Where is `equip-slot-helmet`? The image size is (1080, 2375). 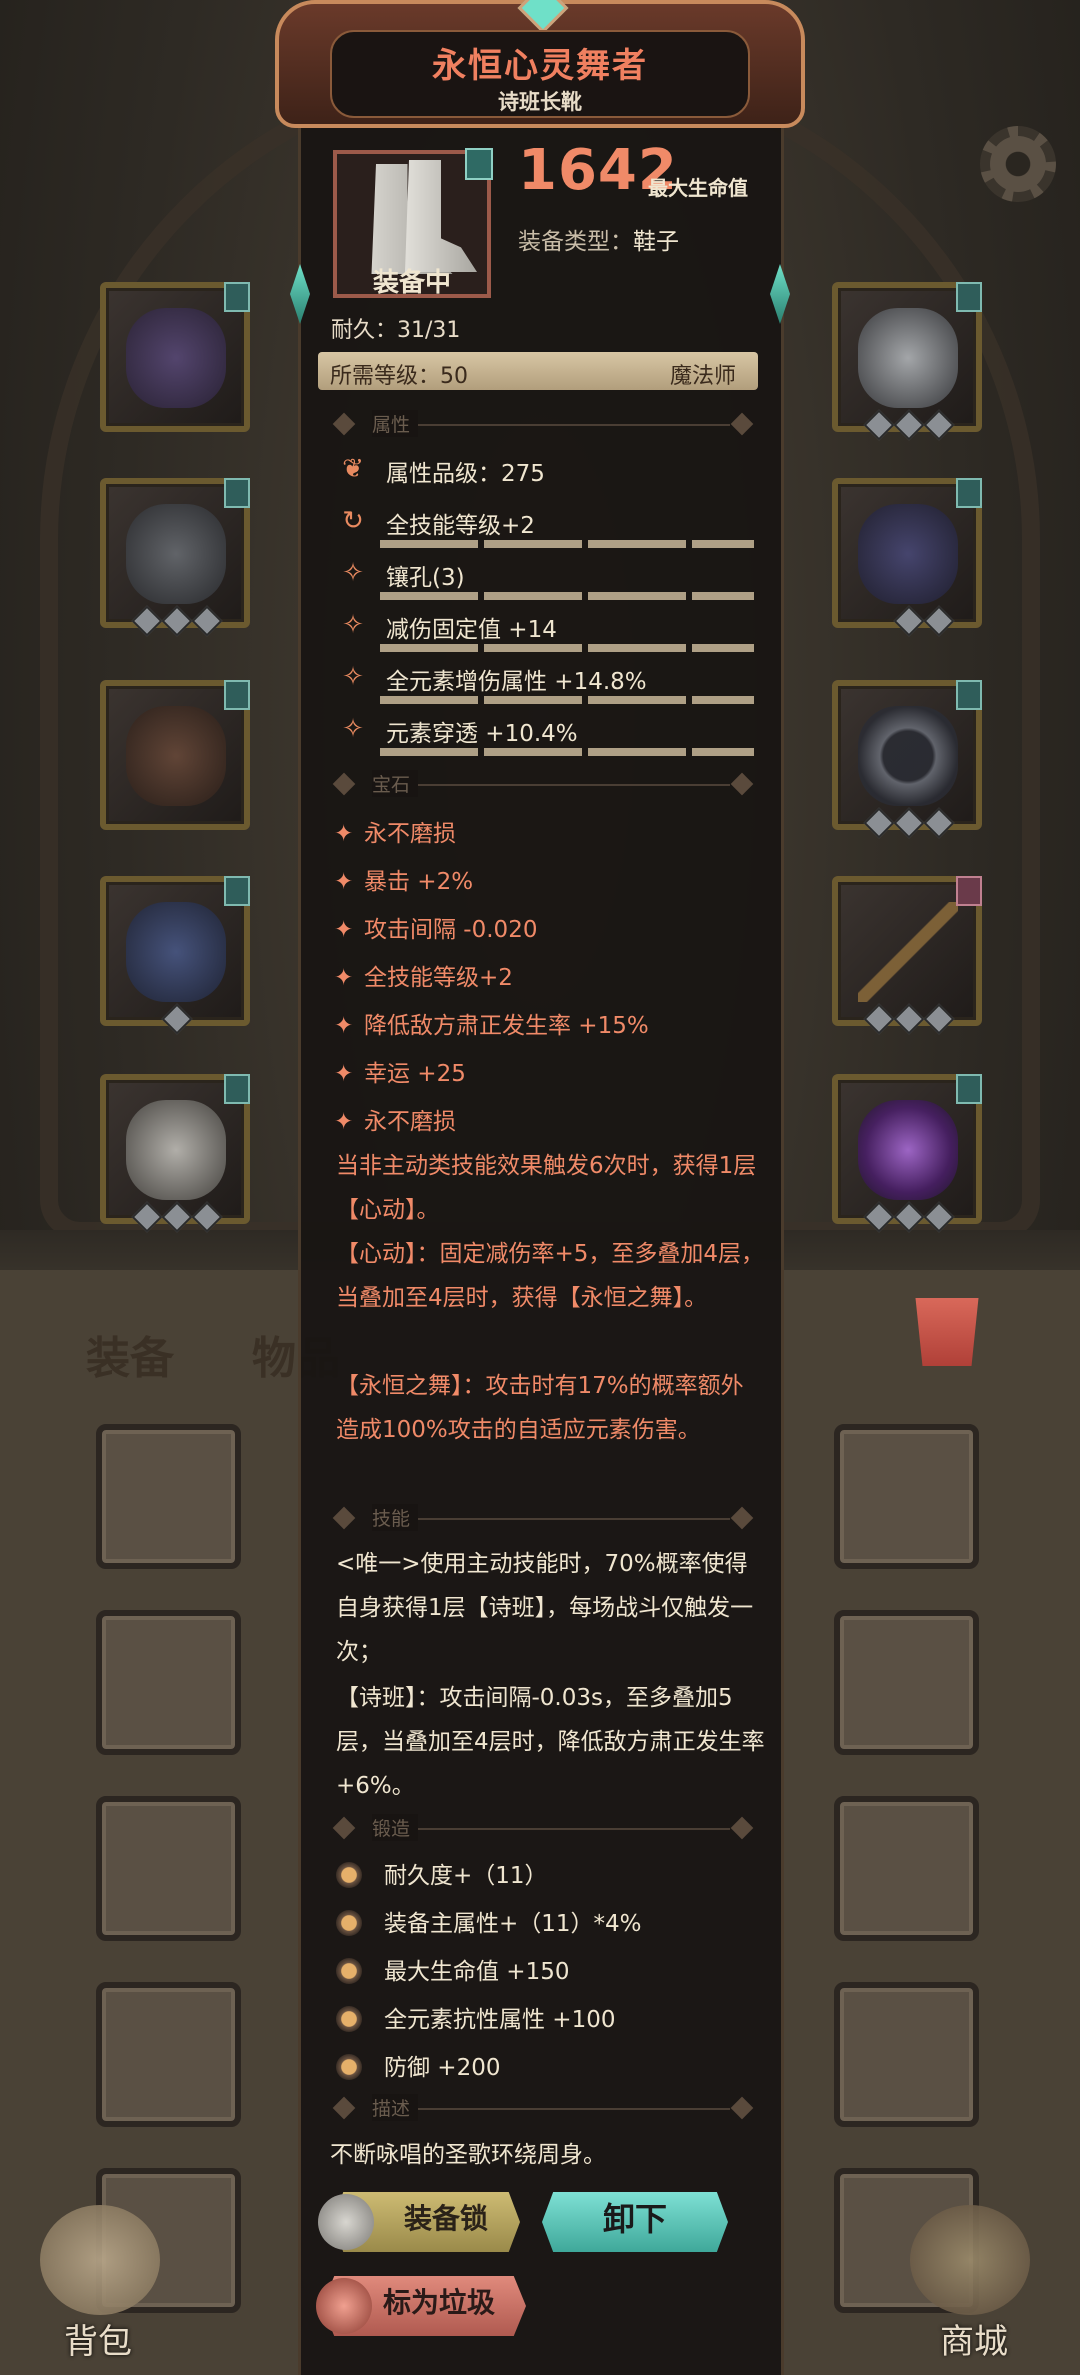
equip-slot-helmet is located at coordinates (175, 357).